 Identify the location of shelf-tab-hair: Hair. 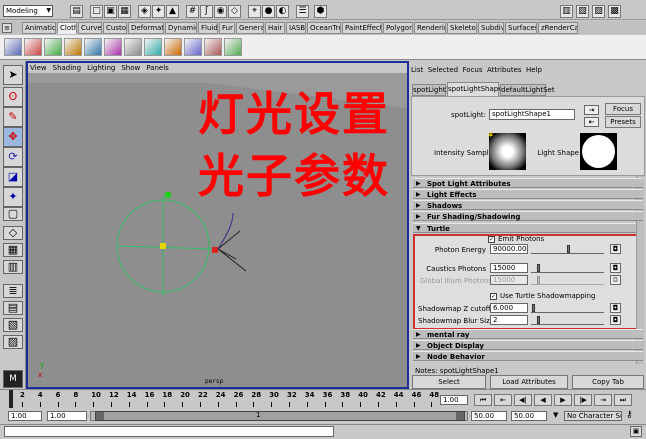
(275, 28).